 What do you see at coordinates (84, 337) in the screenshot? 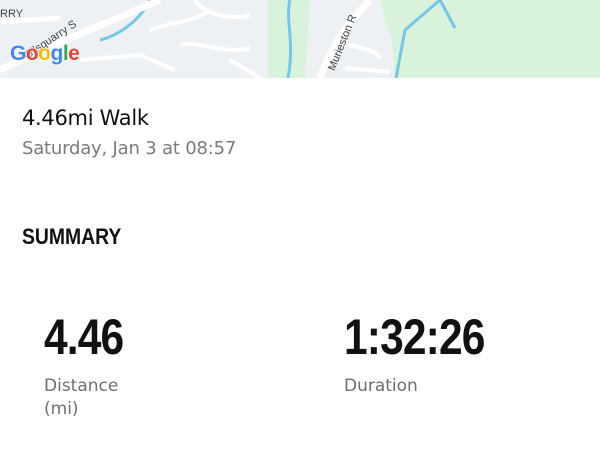
I see `distance-value: 4.46` at bounding box center [84, 337].